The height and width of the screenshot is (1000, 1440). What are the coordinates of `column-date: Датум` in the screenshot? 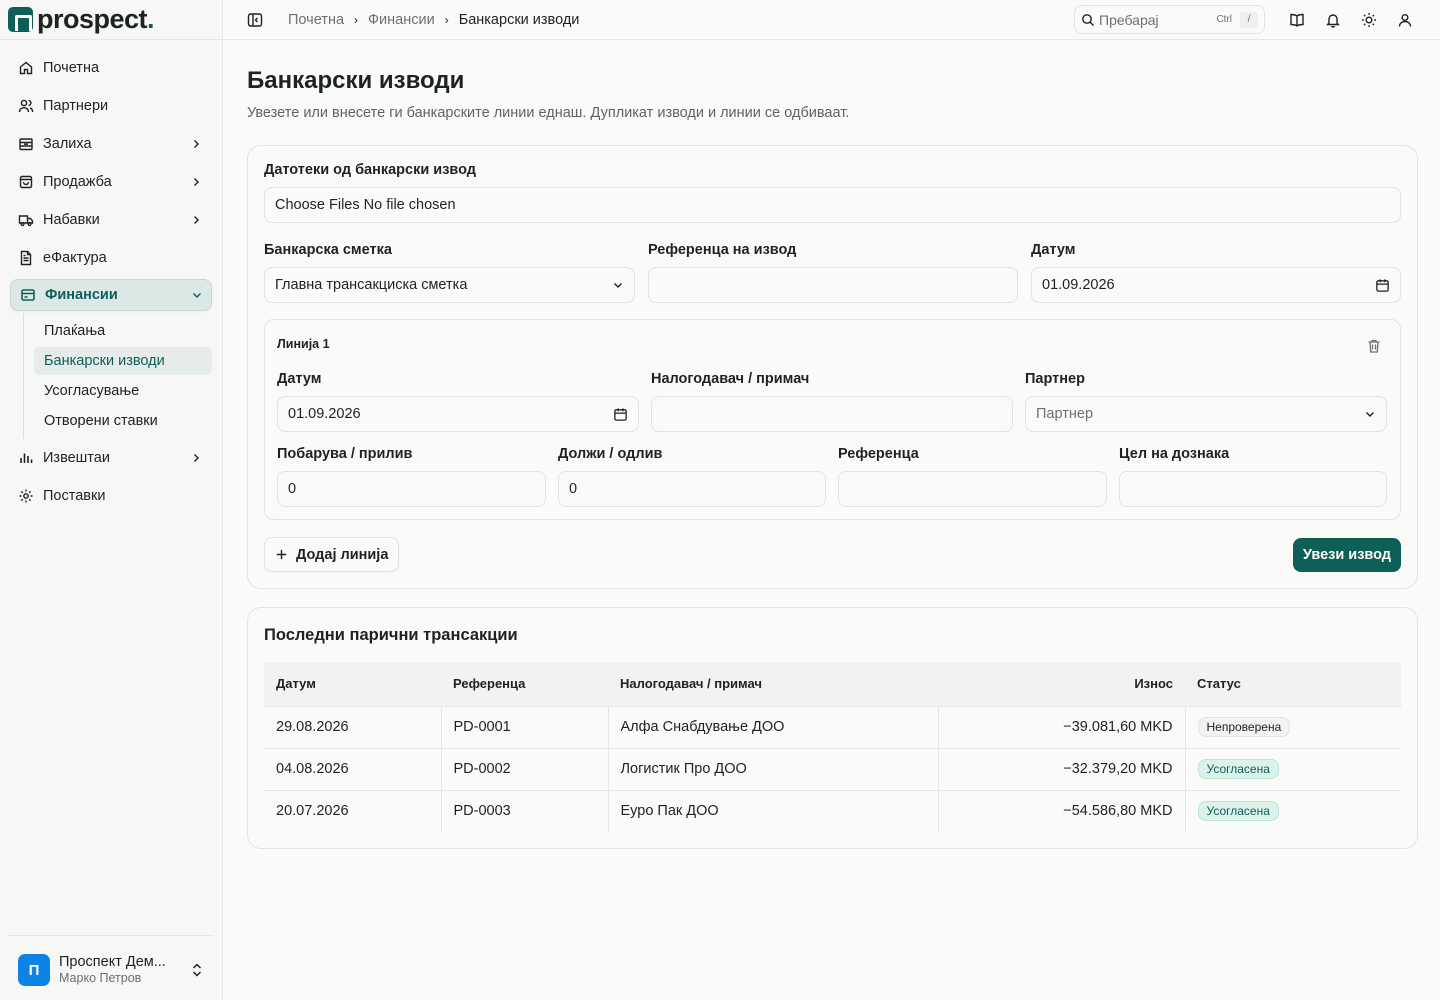 It's located at (352, 684).